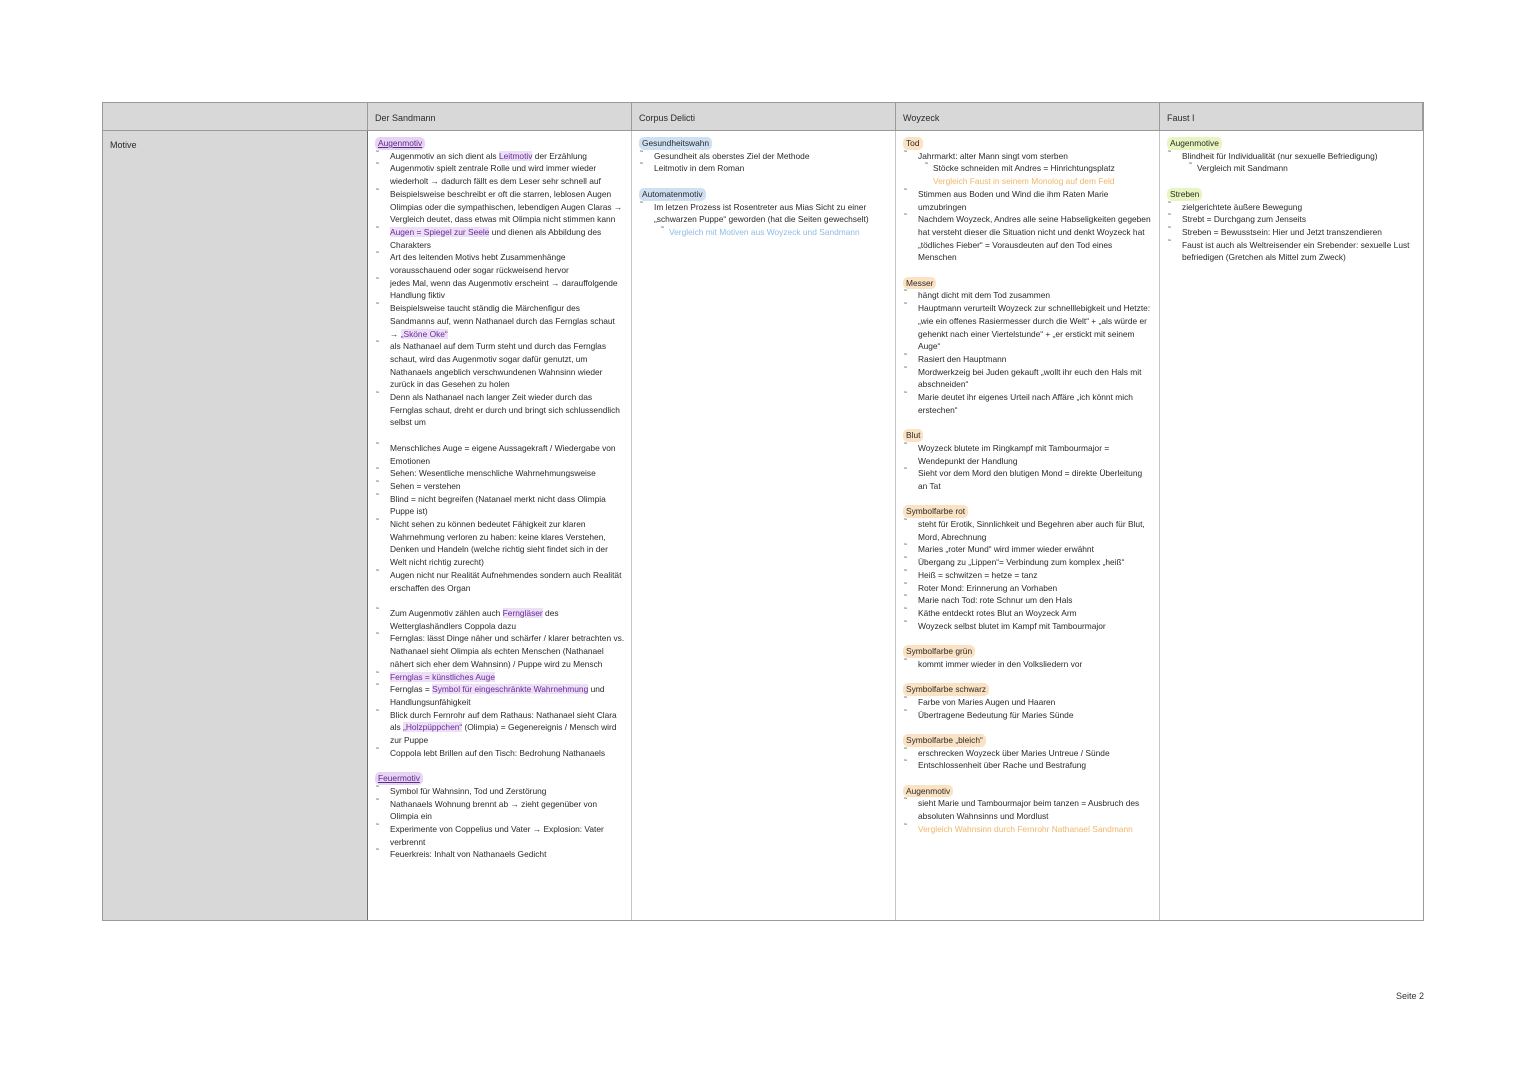 The width and height of the screenshot is (1527, 1080). What do you see at coordinates (944, 740) in the screenshot?
I see `category-label: Symbolfarbe „bleich“` at bounding box center [944, 740].